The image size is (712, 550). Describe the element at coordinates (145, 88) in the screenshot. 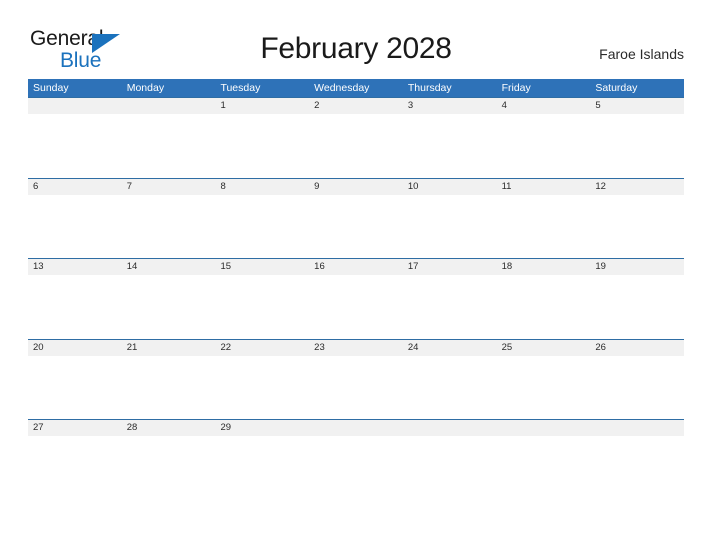

I see `weekday-monday: Monday` at that location.